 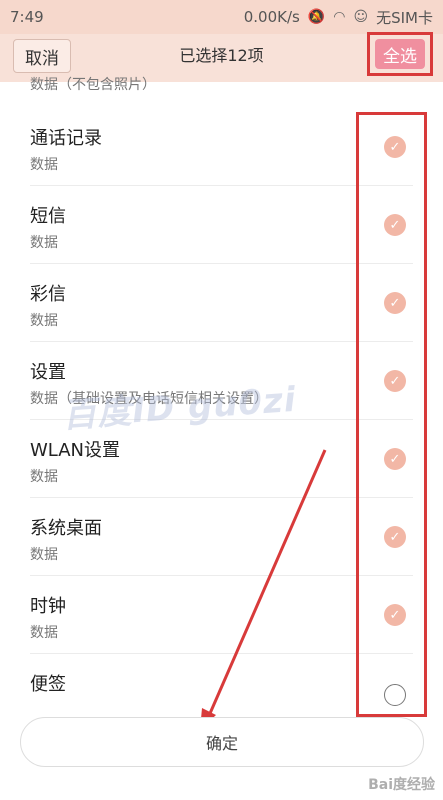 I want to click on red-arrow-annotation, so click(x=263, y=589).